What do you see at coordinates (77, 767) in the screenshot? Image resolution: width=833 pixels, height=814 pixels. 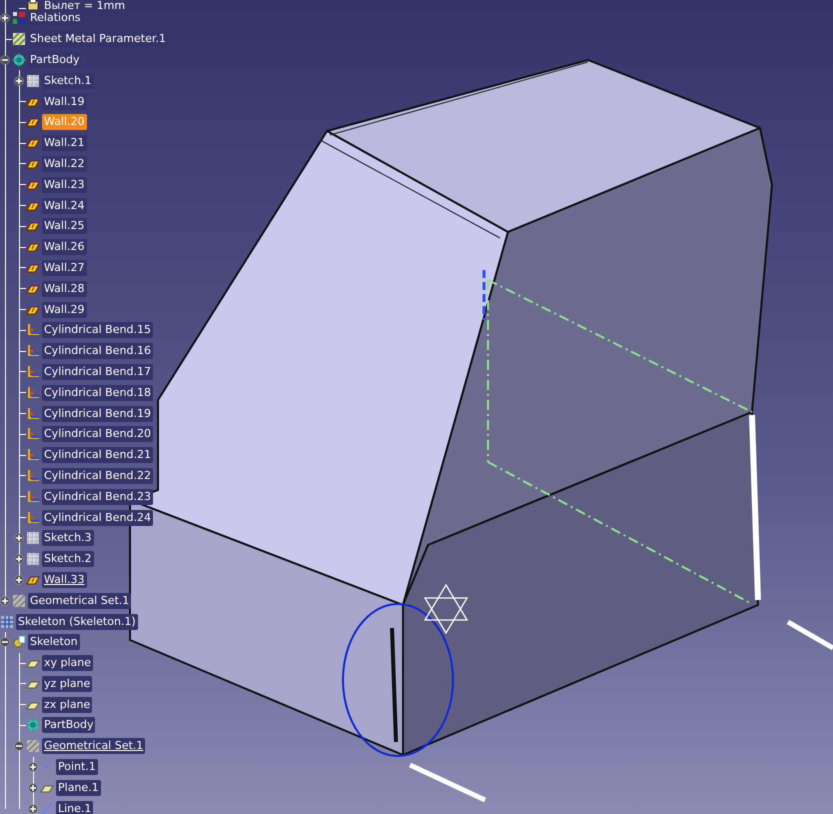 I see `tree-item: Point.1` at bounding box center [77, 767].